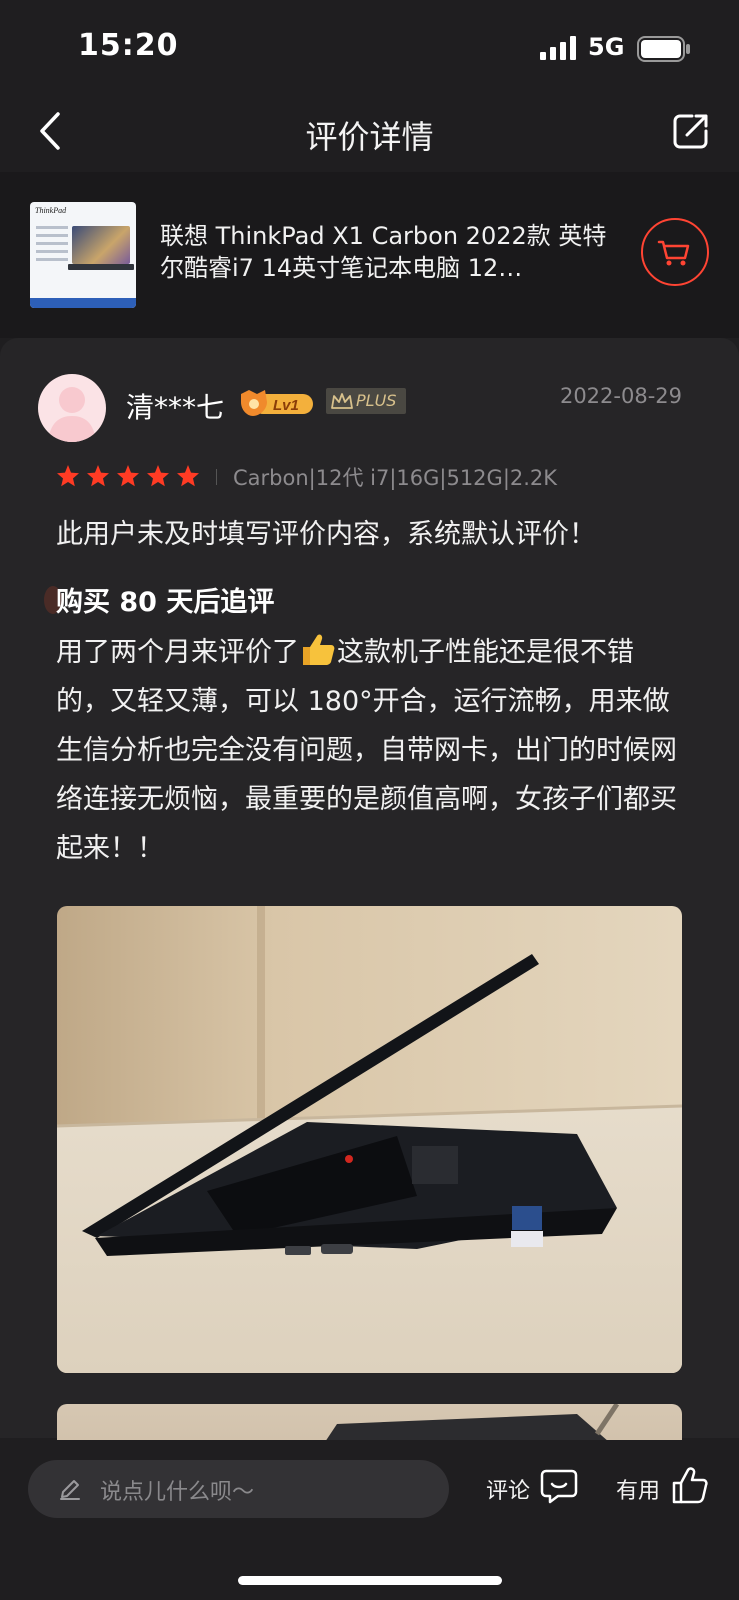 Image resolution: width=739 pixels, height=1600 pixels. What do you see at coordinates (342, 401) in the screenshot?
I see `crown-icon` at bounding box center [342, 401].